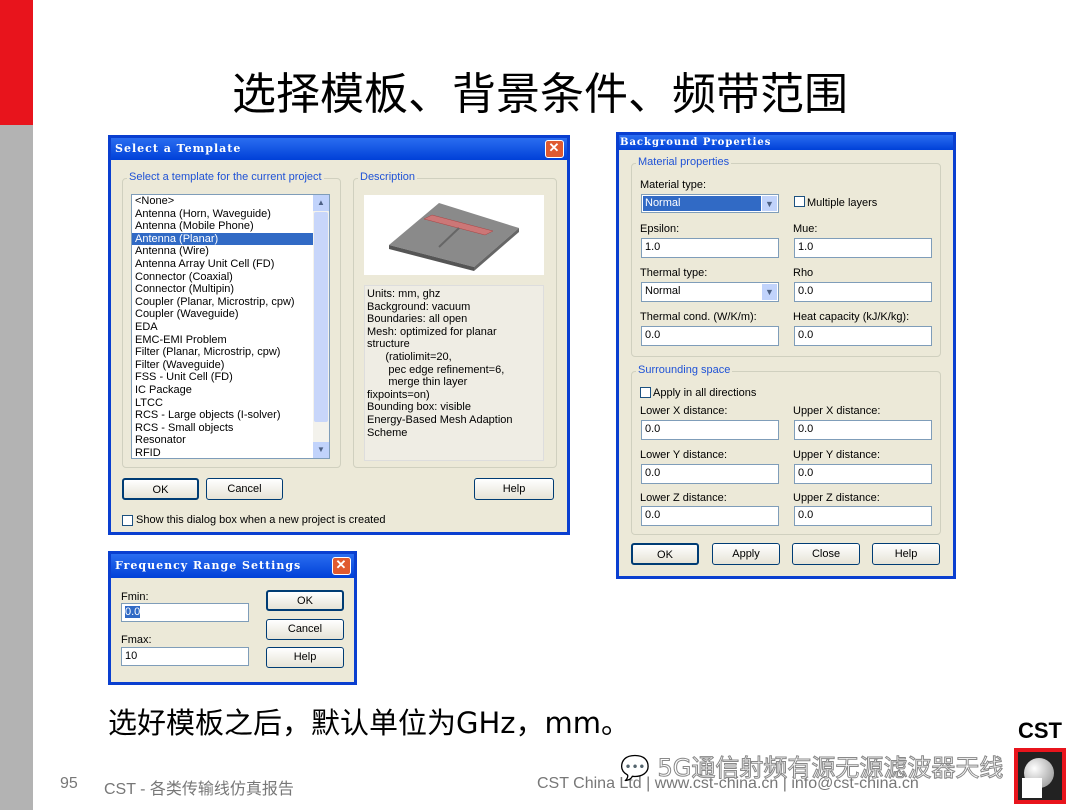  I want to click on epsilon-label: Epsilon:, so click(660, 229).